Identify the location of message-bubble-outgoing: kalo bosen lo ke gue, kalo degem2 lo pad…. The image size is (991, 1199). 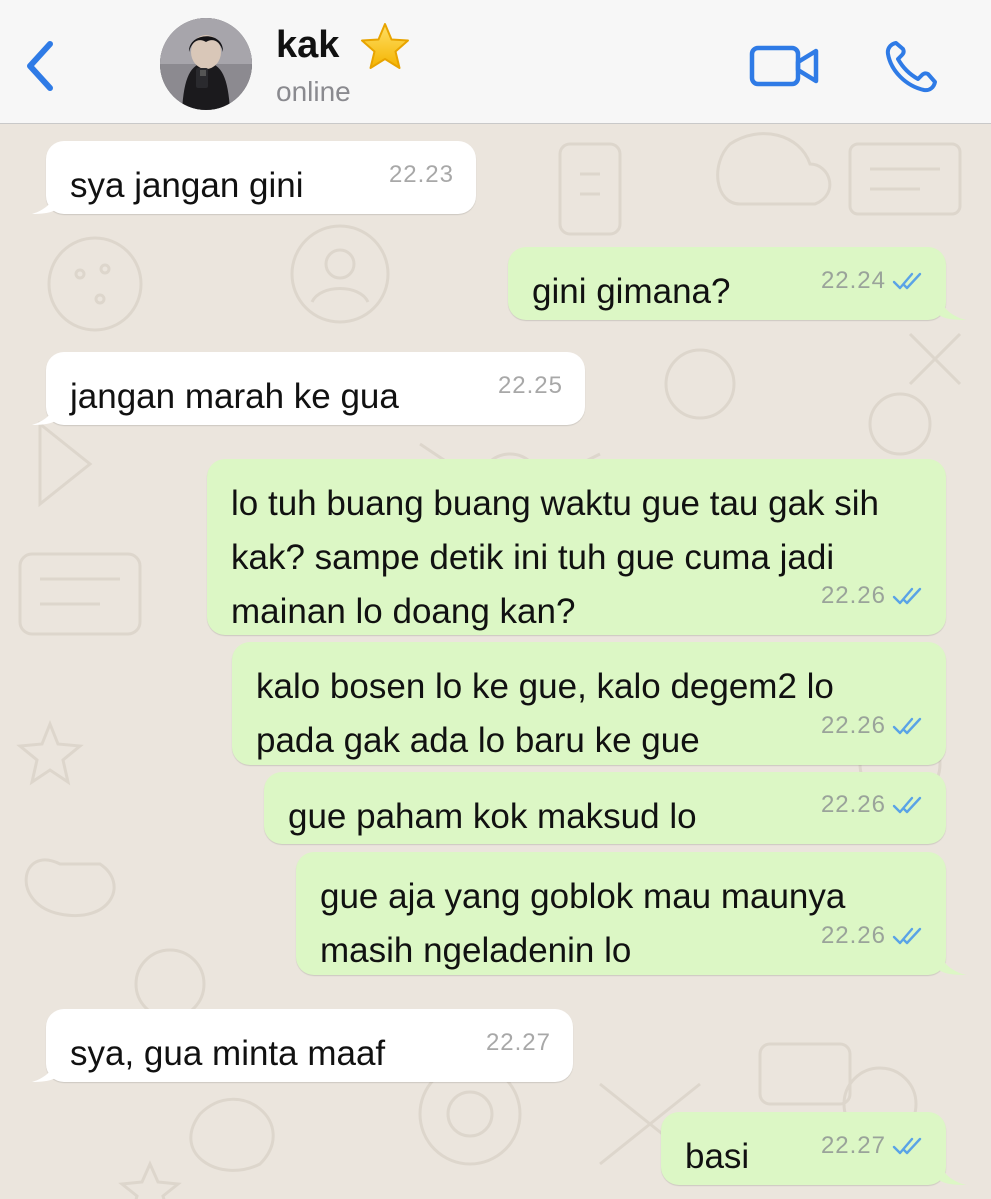
(589, 703).